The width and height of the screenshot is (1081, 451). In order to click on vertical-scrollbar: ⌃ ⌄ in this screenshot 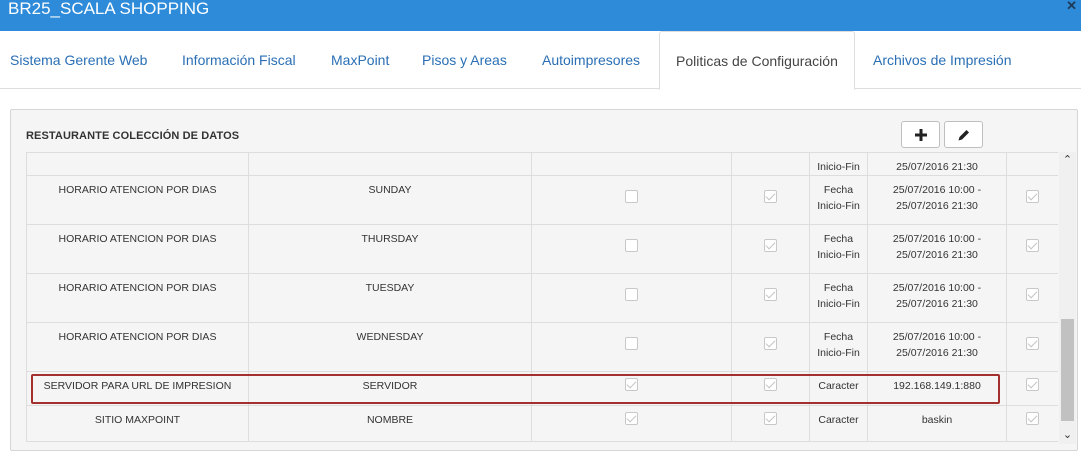, I will do `click(1067, 298)`.